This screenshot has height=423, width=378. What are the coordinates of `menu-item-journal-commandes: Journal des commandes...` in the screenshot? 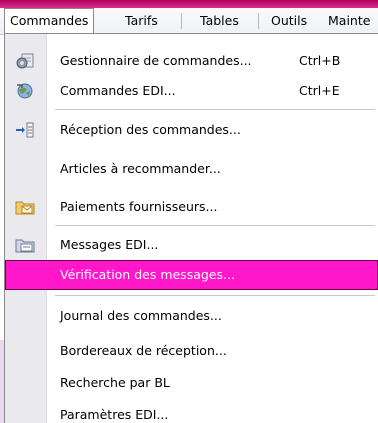 It's located at (191, 316).